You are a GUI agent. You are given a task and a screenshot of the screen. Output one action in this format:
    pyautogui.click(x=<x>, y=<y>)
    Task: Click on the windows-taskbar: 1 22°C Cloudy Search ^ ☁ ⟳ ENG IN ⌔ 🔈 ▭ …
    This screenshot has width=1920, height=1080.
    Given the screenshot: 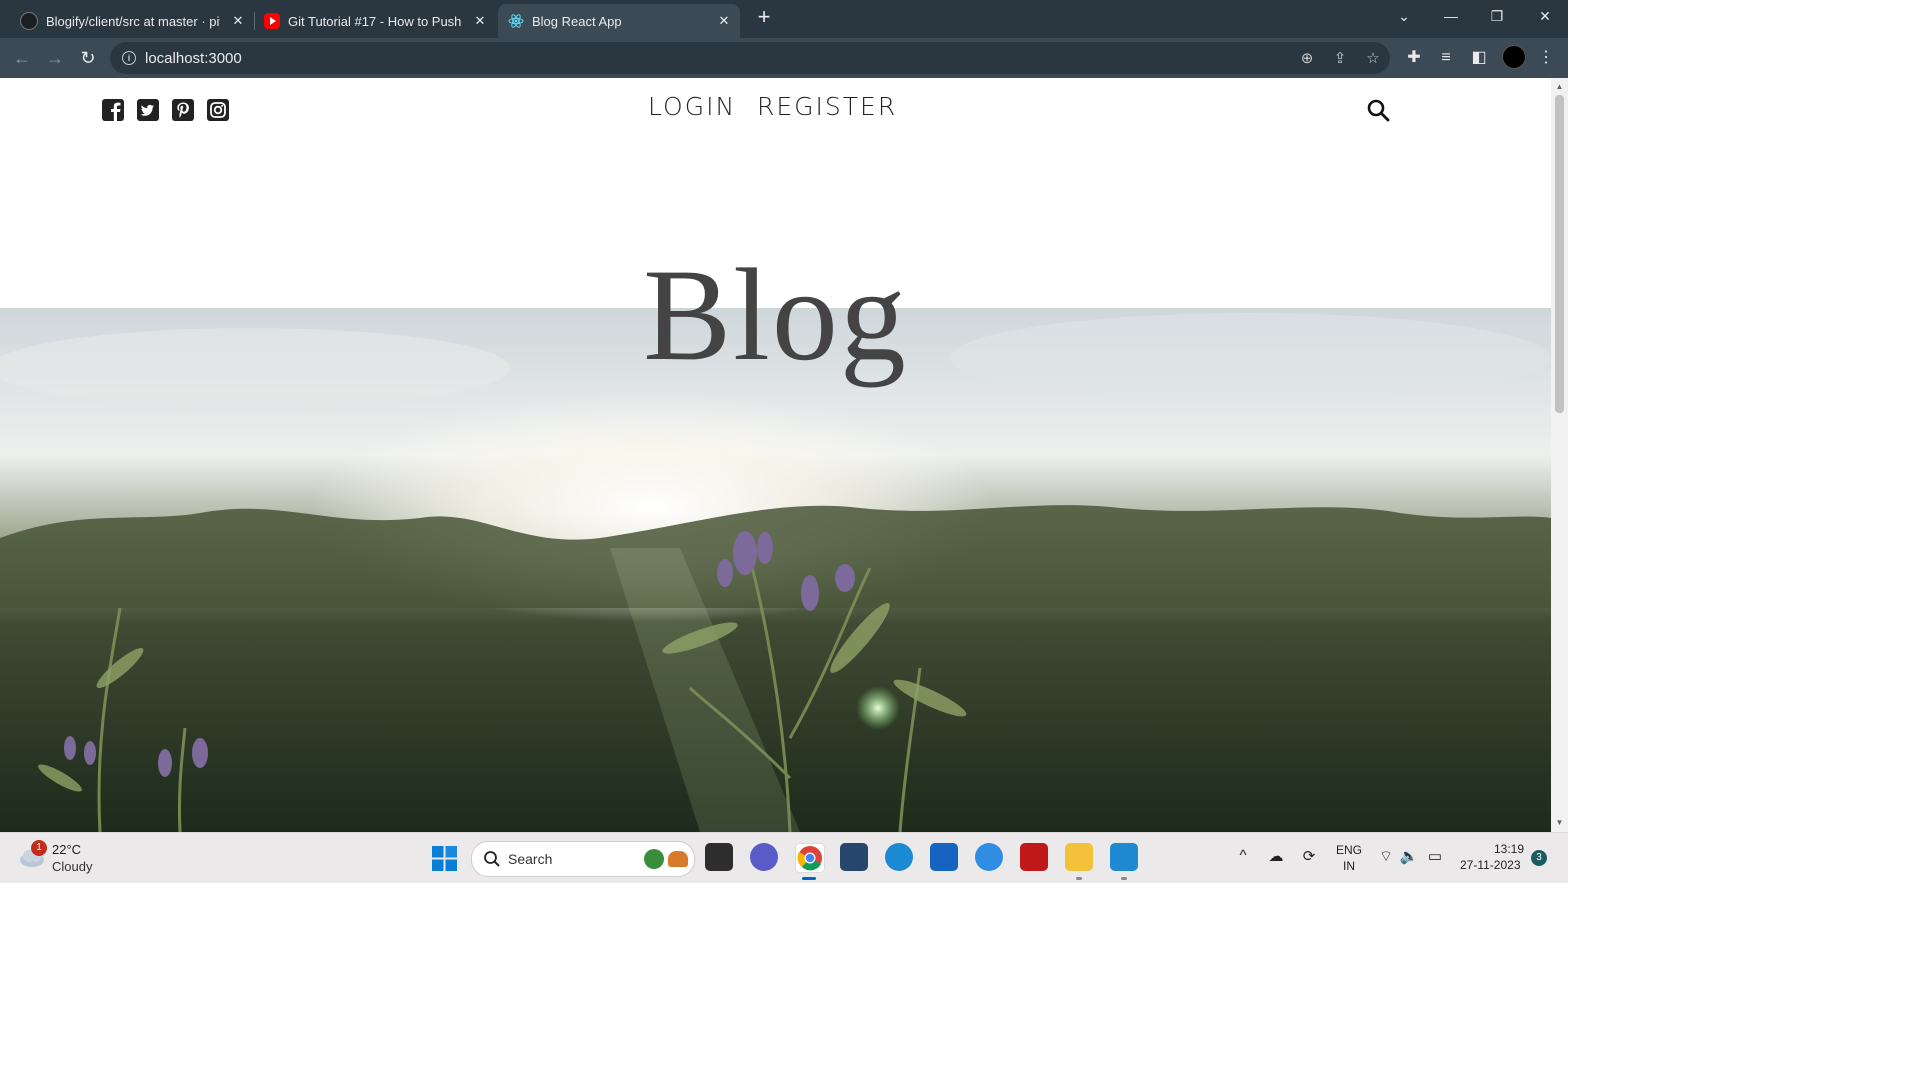 What is the action you would take?
    pyautogui.click(x=784, y=857)
    